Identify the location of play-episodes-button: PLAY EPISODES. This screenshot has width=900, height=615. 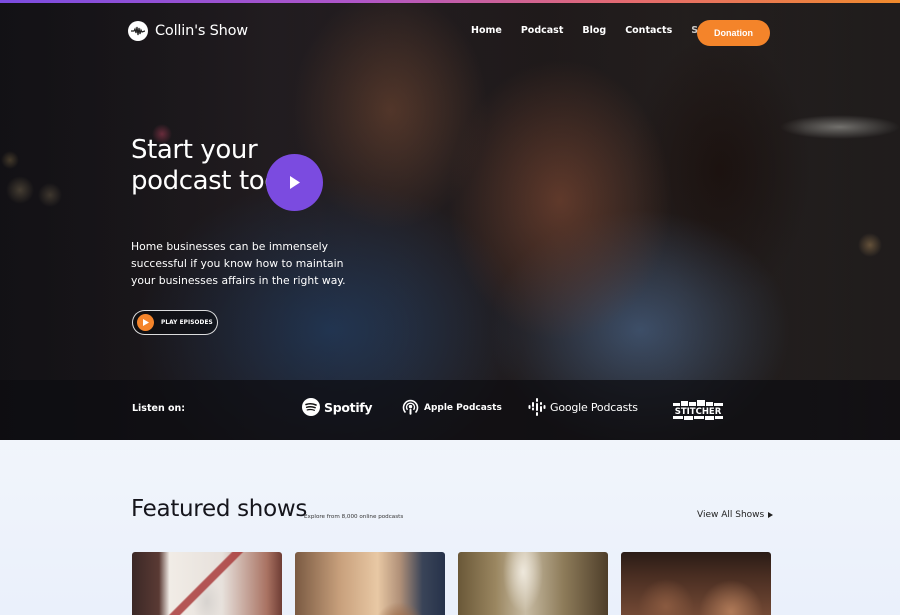
(175, 322).